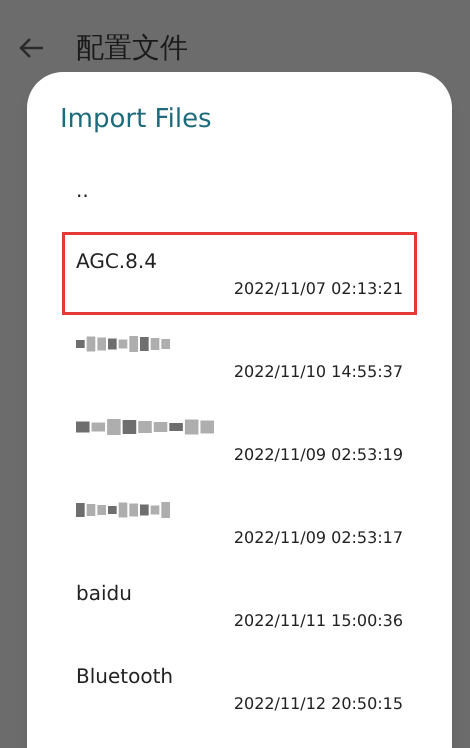 The height and width of the screenshot is (748, 470). Describe the element at coordinates (31, 48) in the screenshot. I see `back-arrow-icon` at that location.